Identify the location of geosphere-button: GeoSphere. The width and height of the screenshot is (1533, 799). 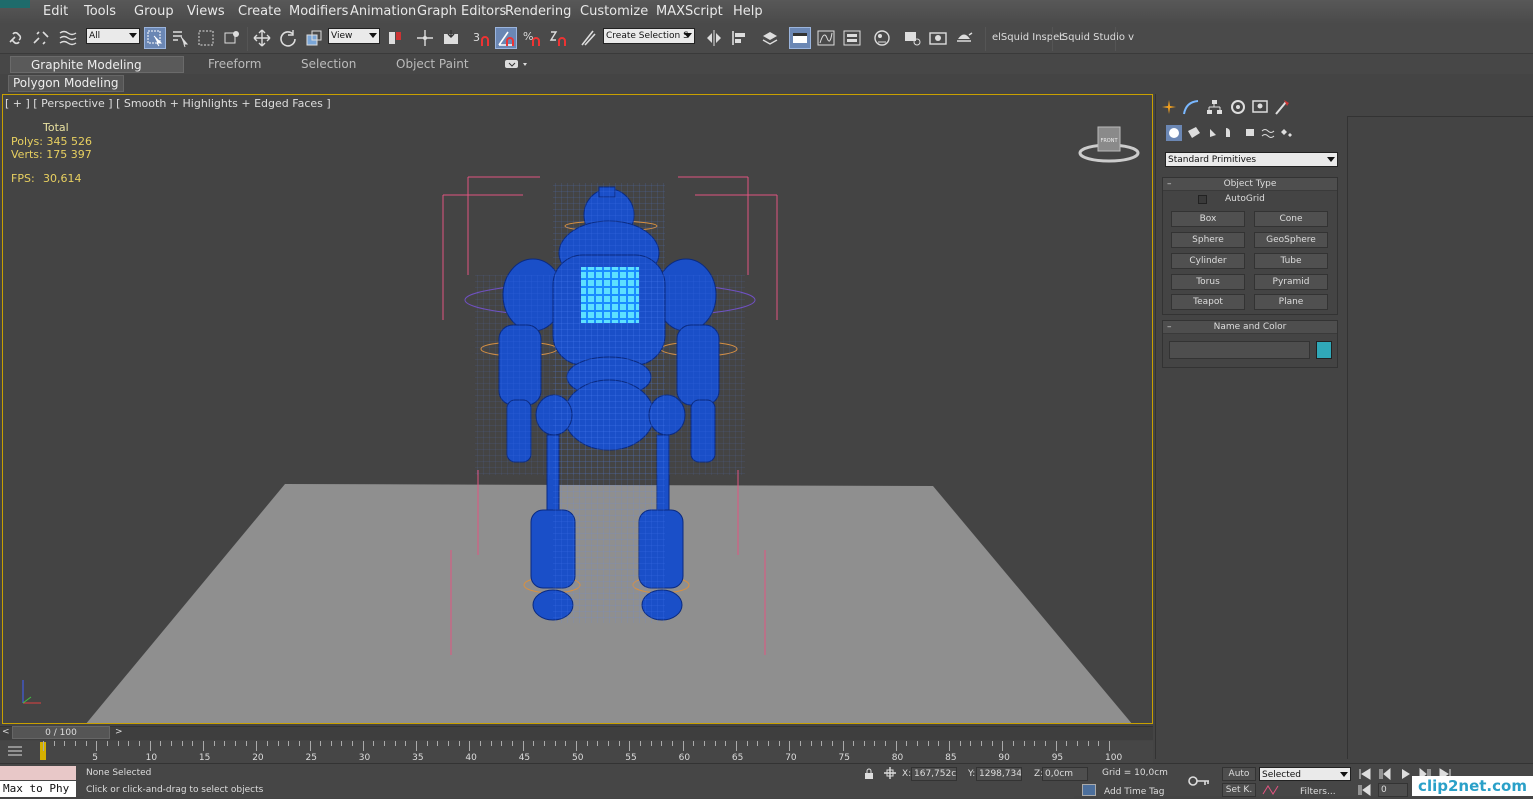
(1291, 240).